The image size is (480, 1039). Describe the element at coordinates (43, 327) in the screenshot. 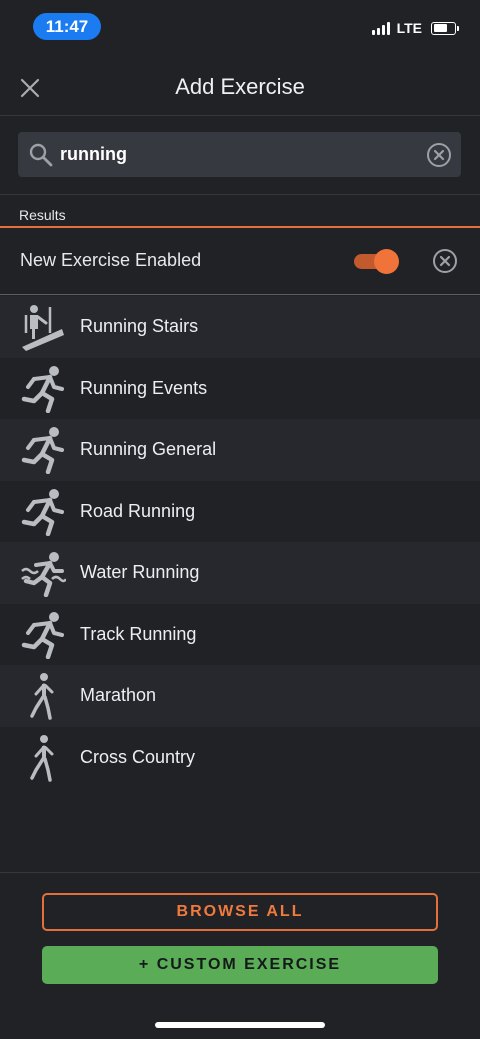

I see `stair-climber-icon` at that location.